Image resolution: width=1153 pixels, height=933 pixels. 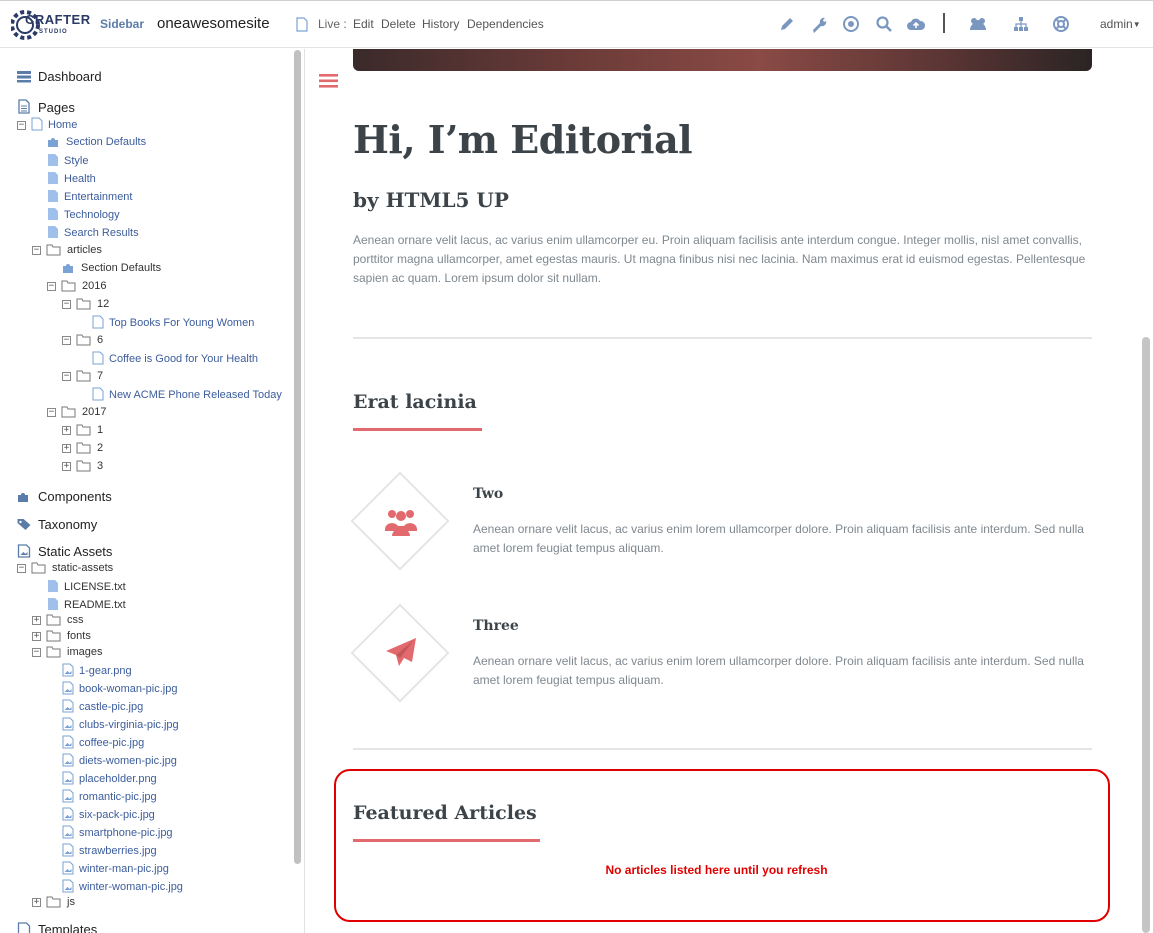 What do you see at coordinates (111, 707) in the screenshot?
I see `tree-node-label: castle-pic.jpg` at bounding box center [111, 707].